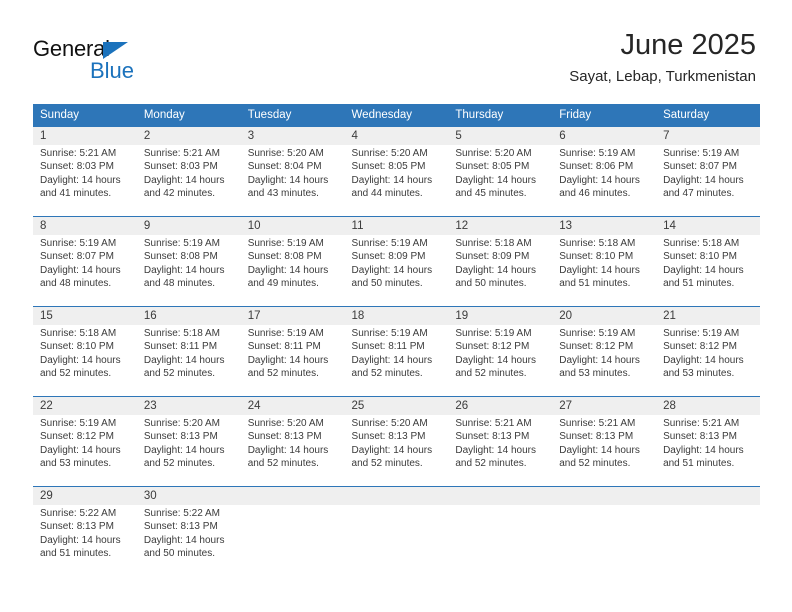  I want to click on day-number: 23, so click(188, 405).